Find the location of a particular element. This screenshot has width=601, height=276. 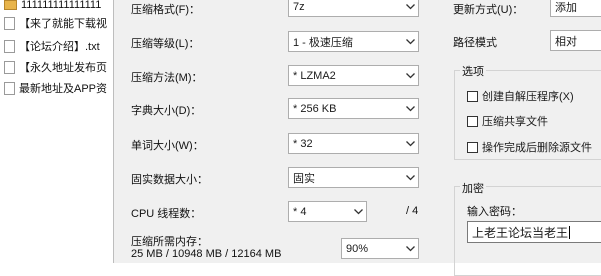

options-group-title: 选项 is located at coordinates (473, 71).